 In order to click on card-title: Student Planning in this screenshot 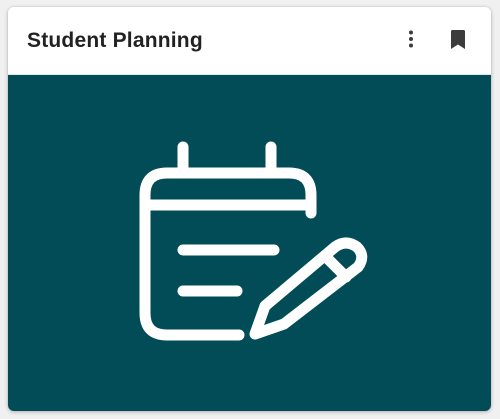, I will do `click(115, 40)`.